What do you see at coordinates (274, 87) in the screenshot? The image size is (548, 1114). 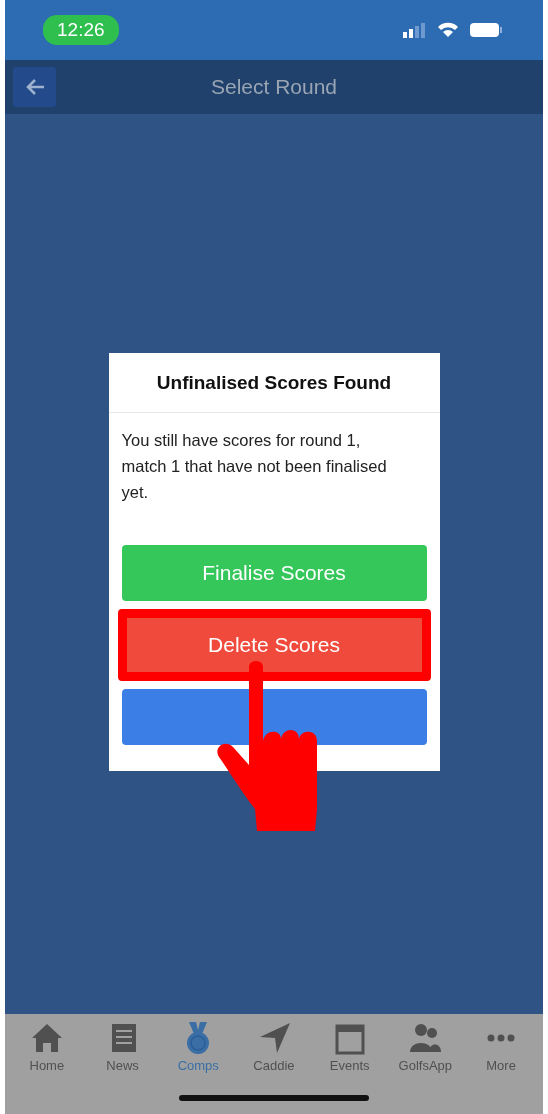 I see `page-title: Select Round` at bounding box center [274, 87].